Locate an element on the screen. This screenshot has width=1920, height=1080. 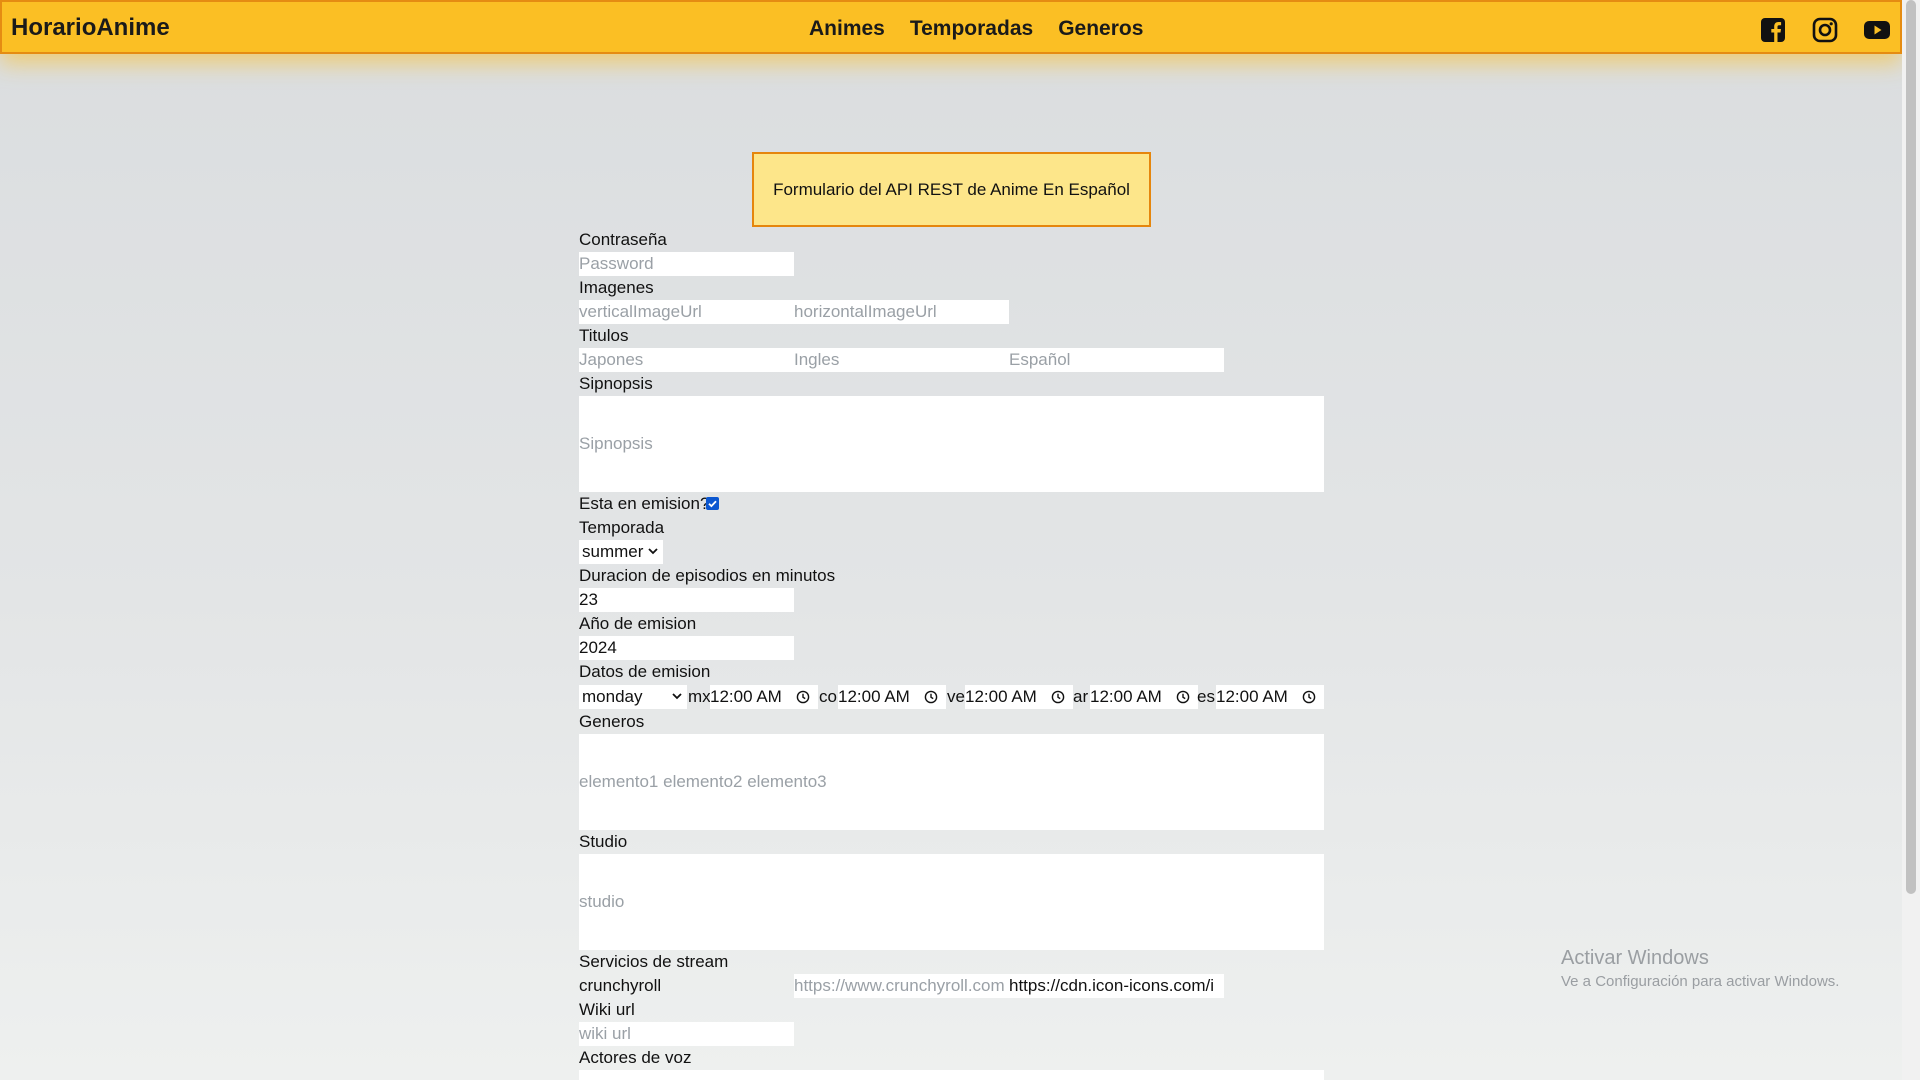
anio-input: 2024 is located at coordinates (686, 648).